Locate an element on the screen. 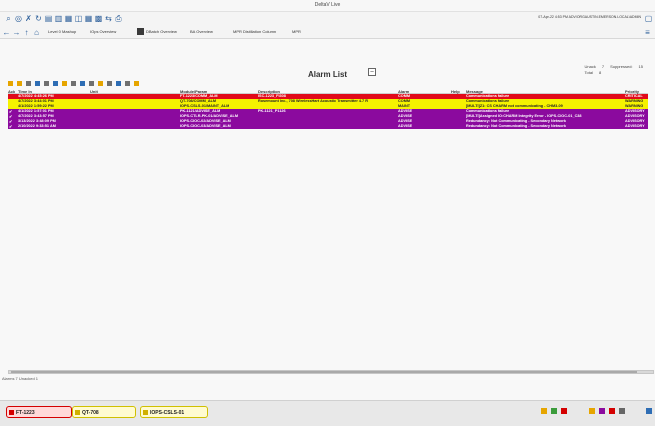  warning-tray-icon is located at coordinates (544, 411).